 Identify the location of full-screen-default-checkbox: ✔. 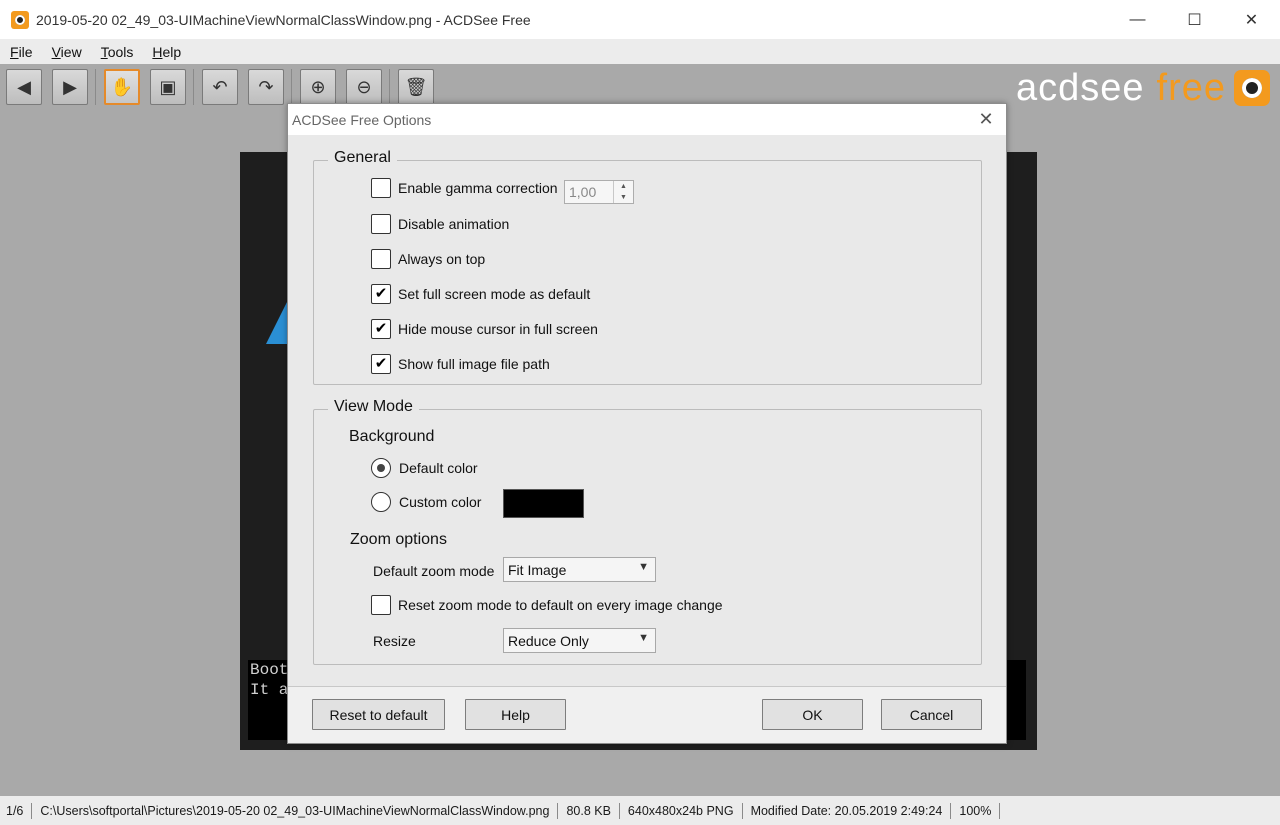
(381, 294).